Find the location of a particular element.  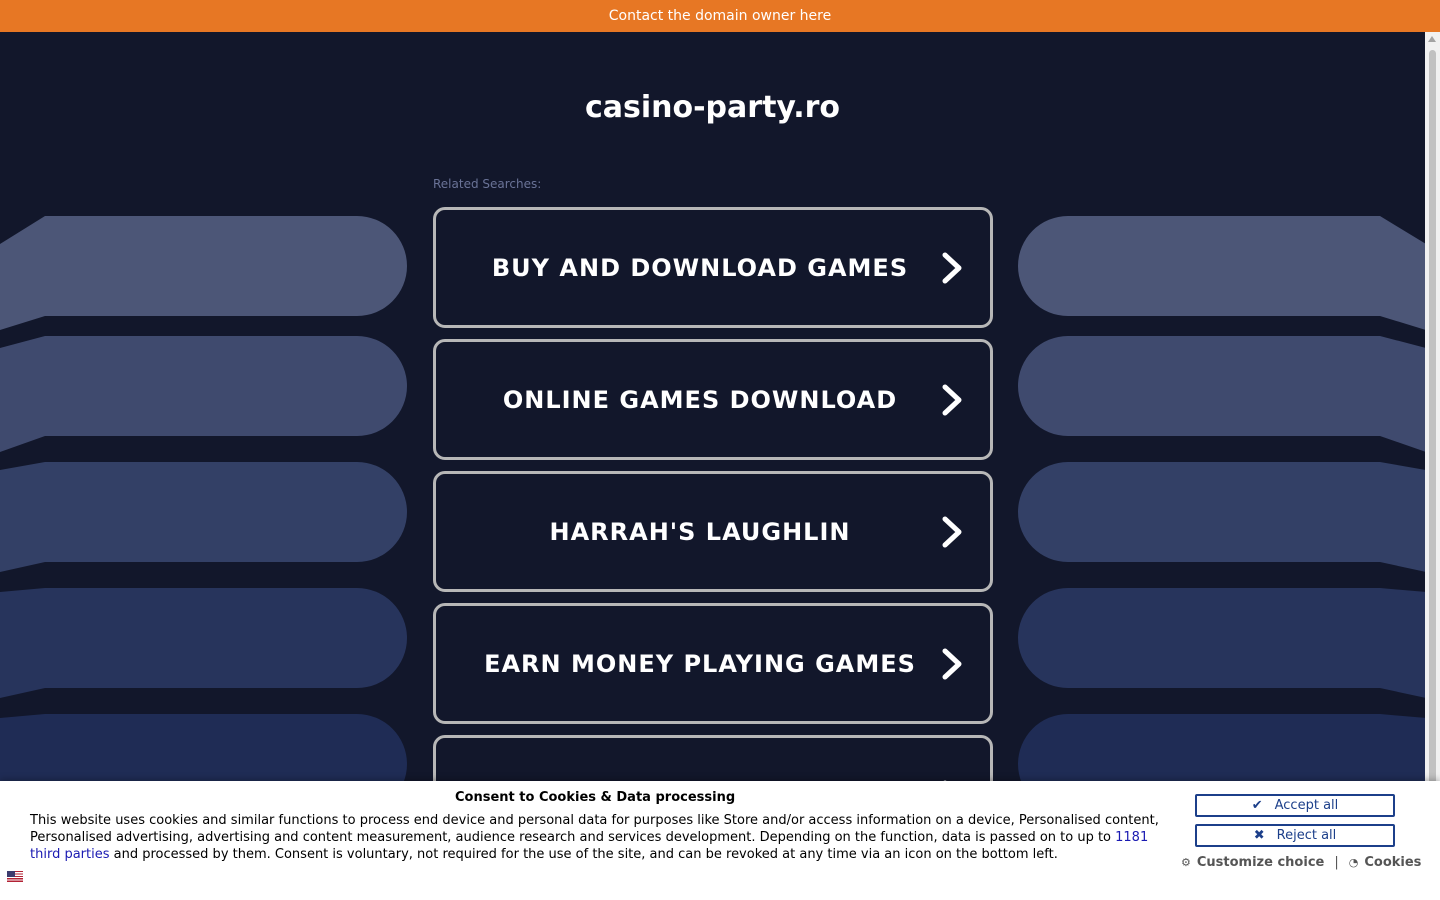

related-search-label: BUY AND DOWNLOAD GAMES is located at coordinates (700, 267).